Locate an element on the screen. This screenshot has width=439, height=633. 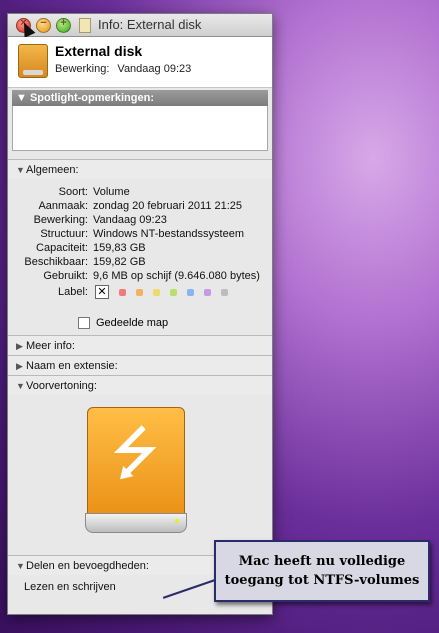
title-bar: × − + Info: External disk is located at coordinates (140, 26).